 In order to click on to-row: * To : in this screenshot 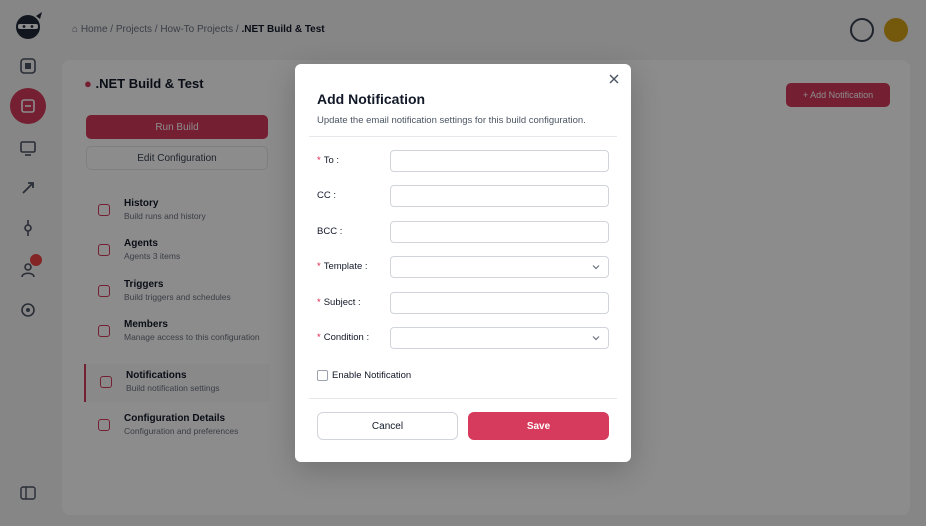, I will do `click(463, 161)`.